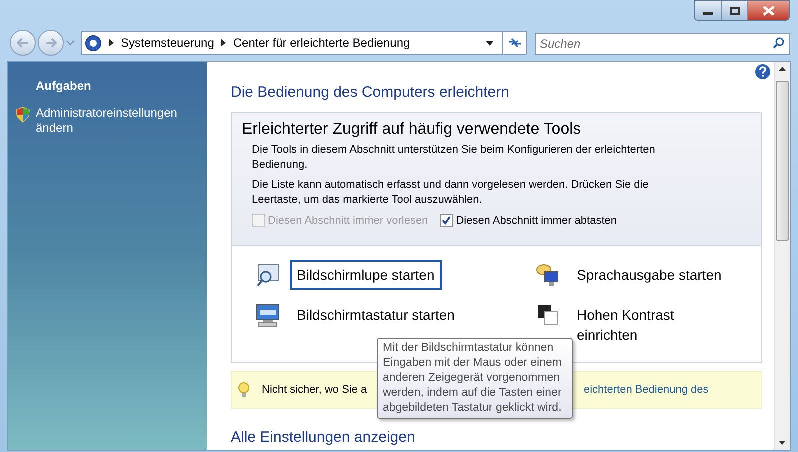 Image resolution: width=798 pixels, height=452 pixels. Describe the element at coordinates (782, 161) in the screenshot. I see `scroll-thumb` at that location.